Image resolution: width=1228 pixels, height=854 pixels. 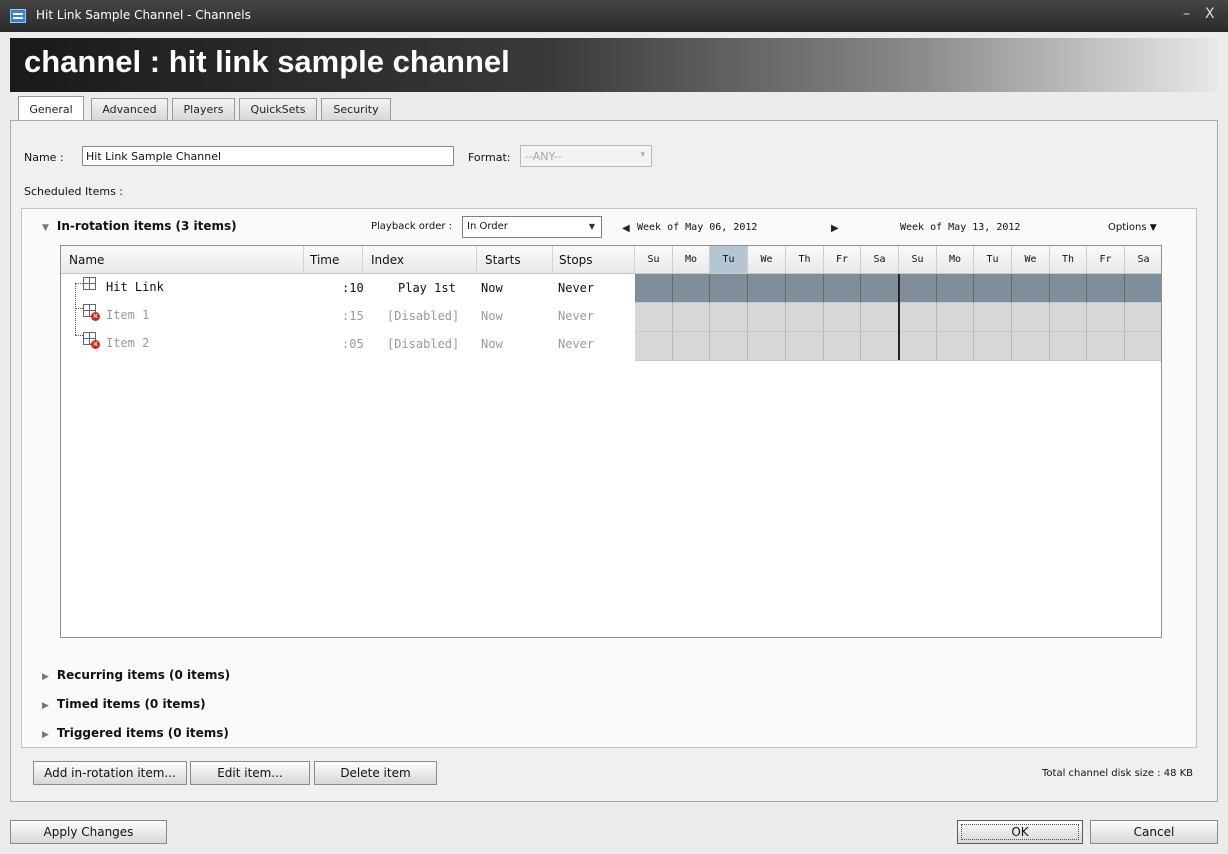 I want to click on in-rotation-section-header: ▼ In-rotation items (3 items), so click(x=139, y=226).